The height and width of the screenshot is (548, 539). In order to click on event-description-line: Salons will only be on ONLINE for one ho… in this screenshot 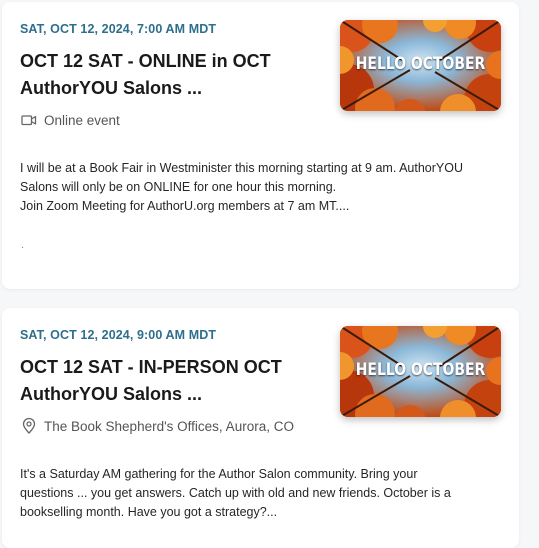, I will do `click(178, 187)`.